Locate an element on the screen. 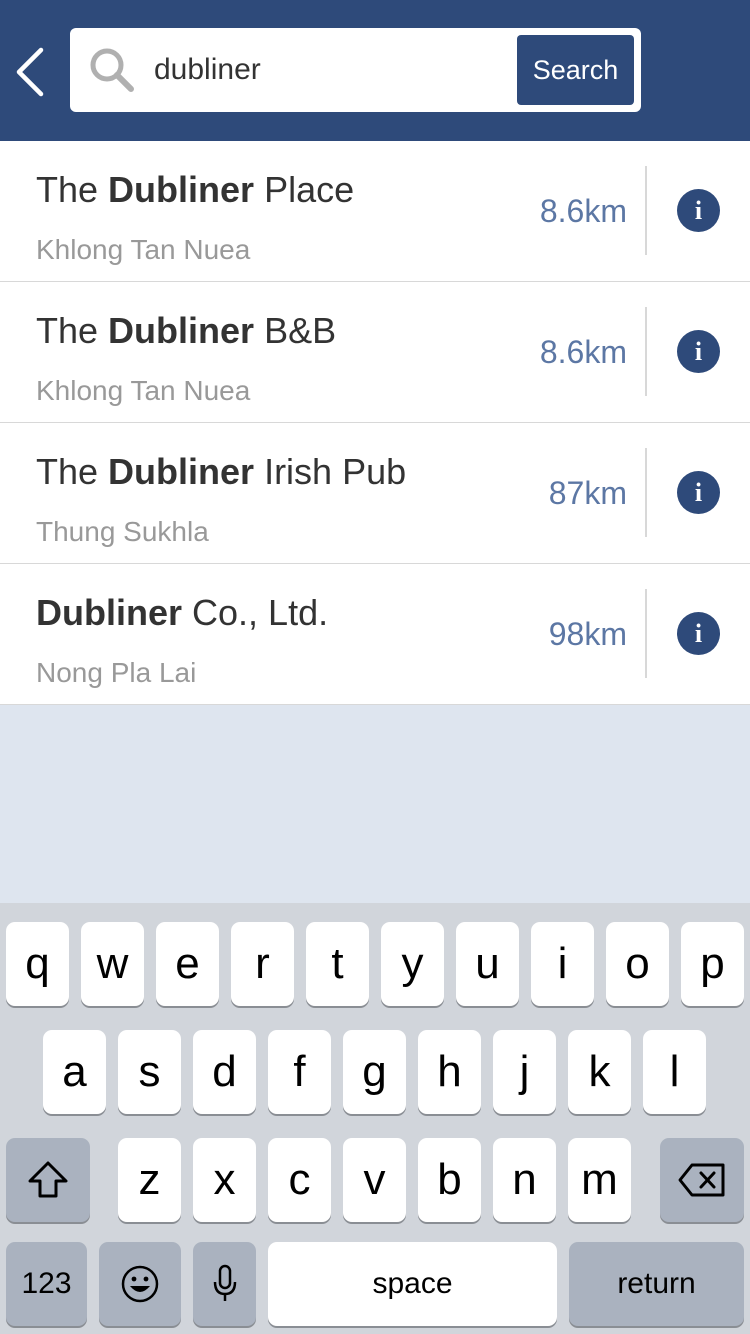 The height and width of the screenshot is (1334, 750). back-button is located at coordinates (30, 72).